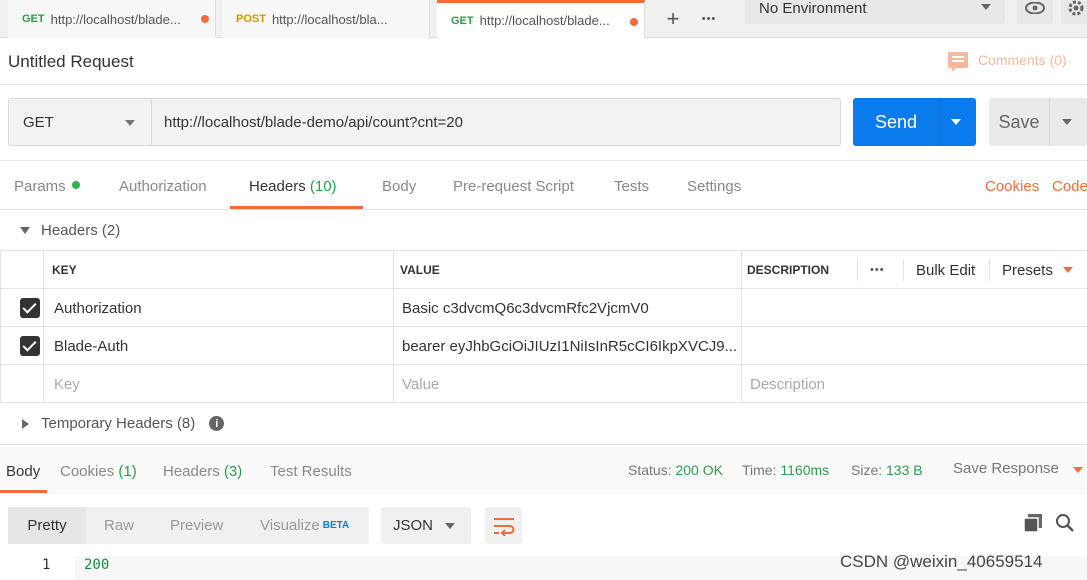 The height and width of the screenshot is (580, 1087). I want to click on tab-method: POST, so click(251, 19).